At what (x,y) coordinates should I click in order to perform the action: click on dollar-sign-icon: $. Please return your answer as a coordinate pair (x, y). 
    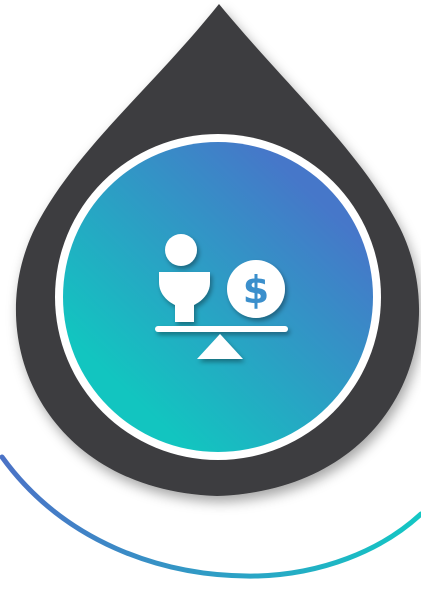
    Looking at the image, I should click on (256, 290).